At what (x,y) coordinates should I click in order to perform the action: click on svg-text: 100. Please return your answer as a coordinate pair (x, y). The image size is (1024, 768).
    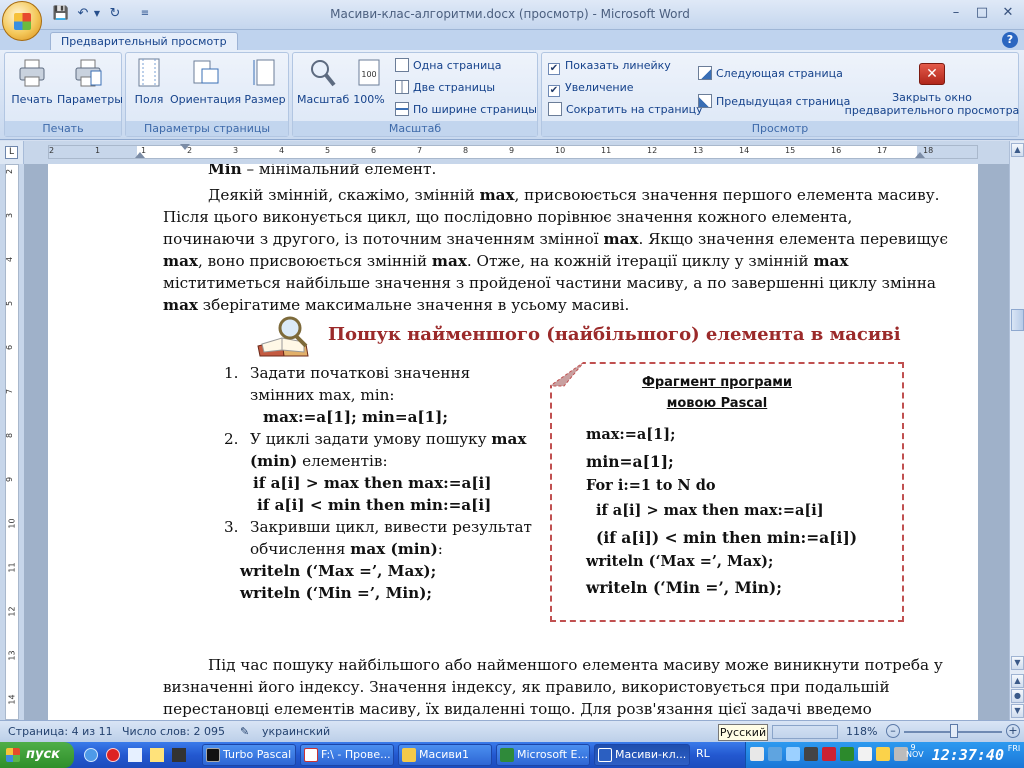
    Looking at the image, I should click on (368, 74).